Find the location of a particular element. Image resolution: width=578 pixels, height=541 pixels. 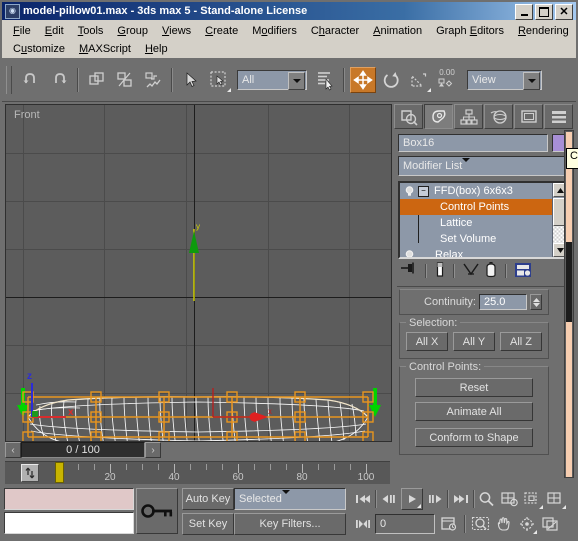

select-and-link-icon is located at coordinates (97, 80).